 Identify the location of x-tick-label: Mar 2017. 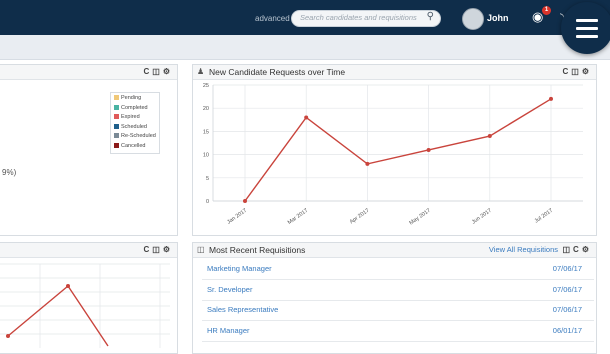
(298, 217).